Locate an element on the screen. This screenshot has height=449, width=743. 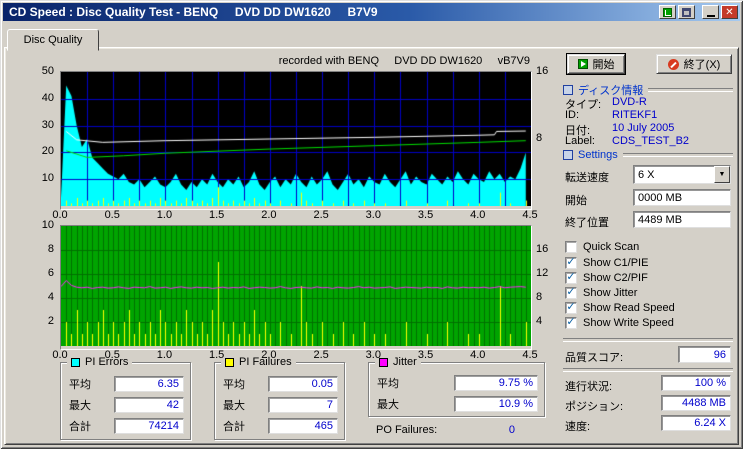
x-axis-tick: 3.5 is located at coordinates (425, 215).